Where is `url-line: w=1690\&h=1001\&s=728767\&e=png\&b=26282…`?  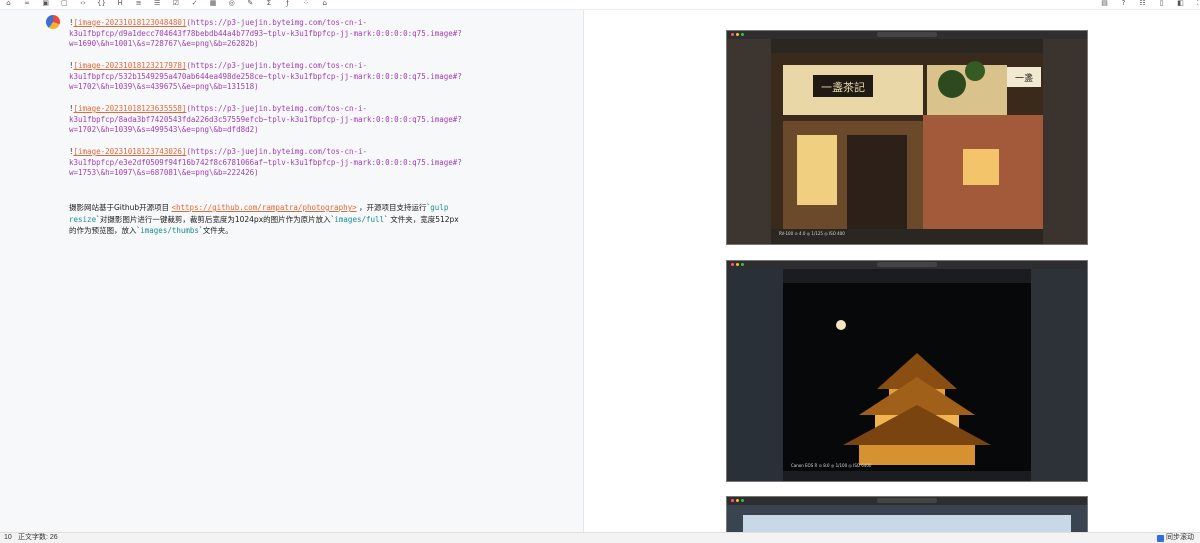 url-line: w=1690\&h=1001\&s=728767\&e=png\&b=26282… is located at coordinates (164, 43).